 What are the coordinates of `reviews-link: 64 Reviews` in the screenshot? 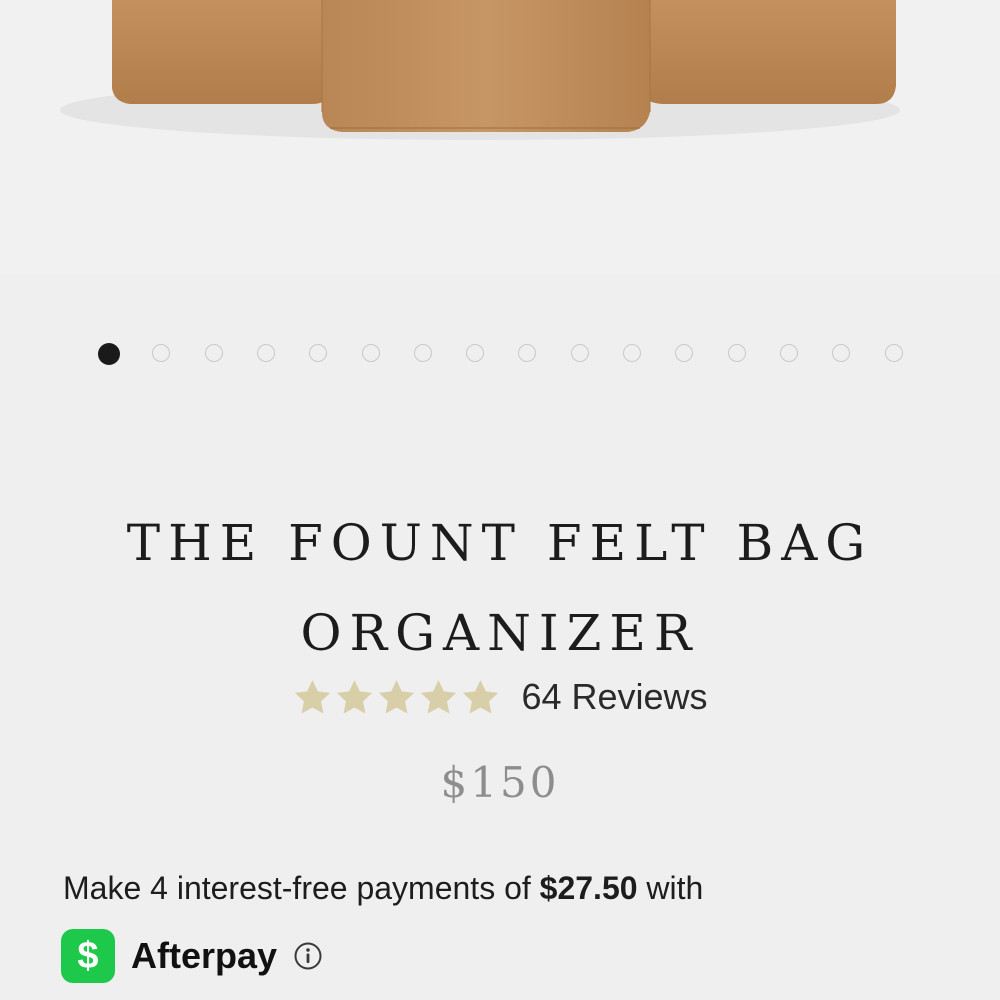 It's located at (614, 697).